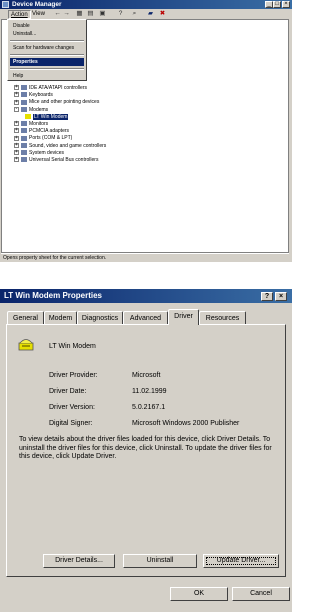 The image size is (320, 612). What do you see at coordinates (5, 4) in the screenshot?
I see `device-manager-icon` at bounding box center [5, 4].